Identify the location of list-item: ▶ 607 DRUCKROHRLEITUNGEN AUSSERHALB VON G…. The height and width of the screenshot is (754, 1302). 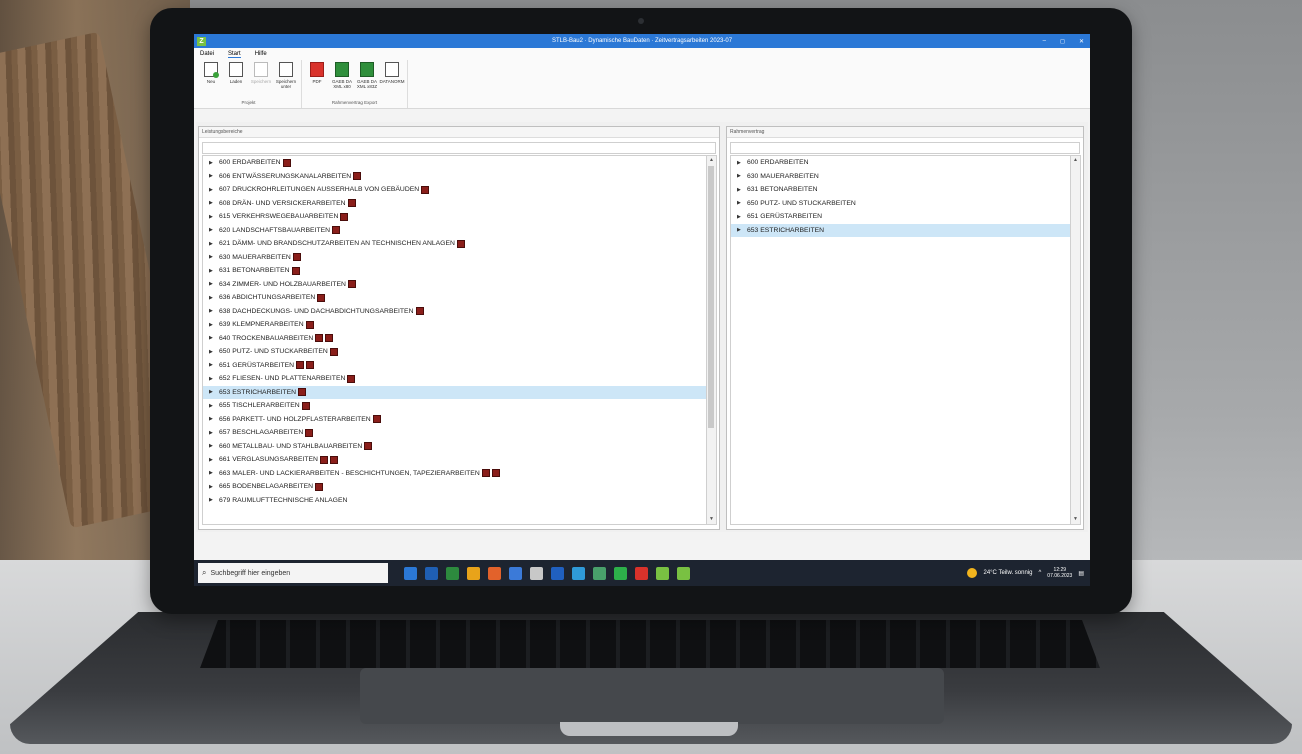
(454, 190).